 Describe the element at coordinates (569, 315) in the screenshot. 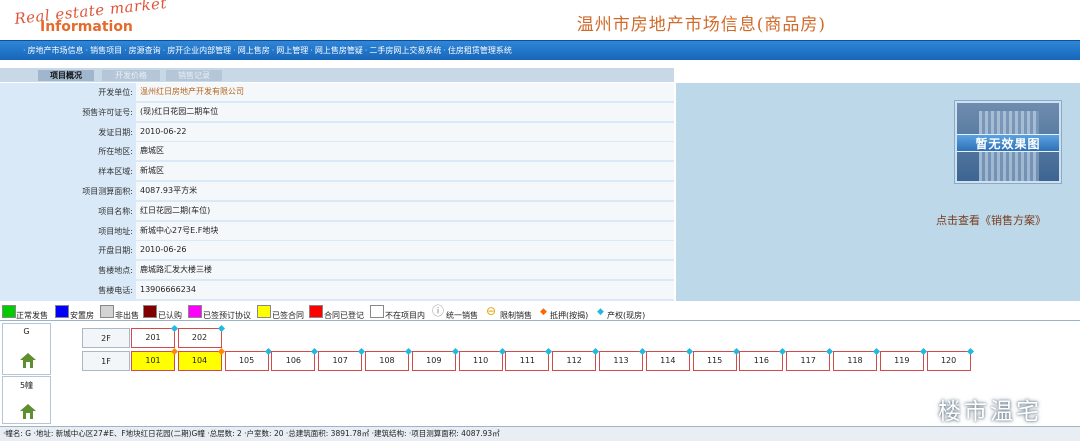

I see `legend-mortgage: 抵押(按揭)` at that location.